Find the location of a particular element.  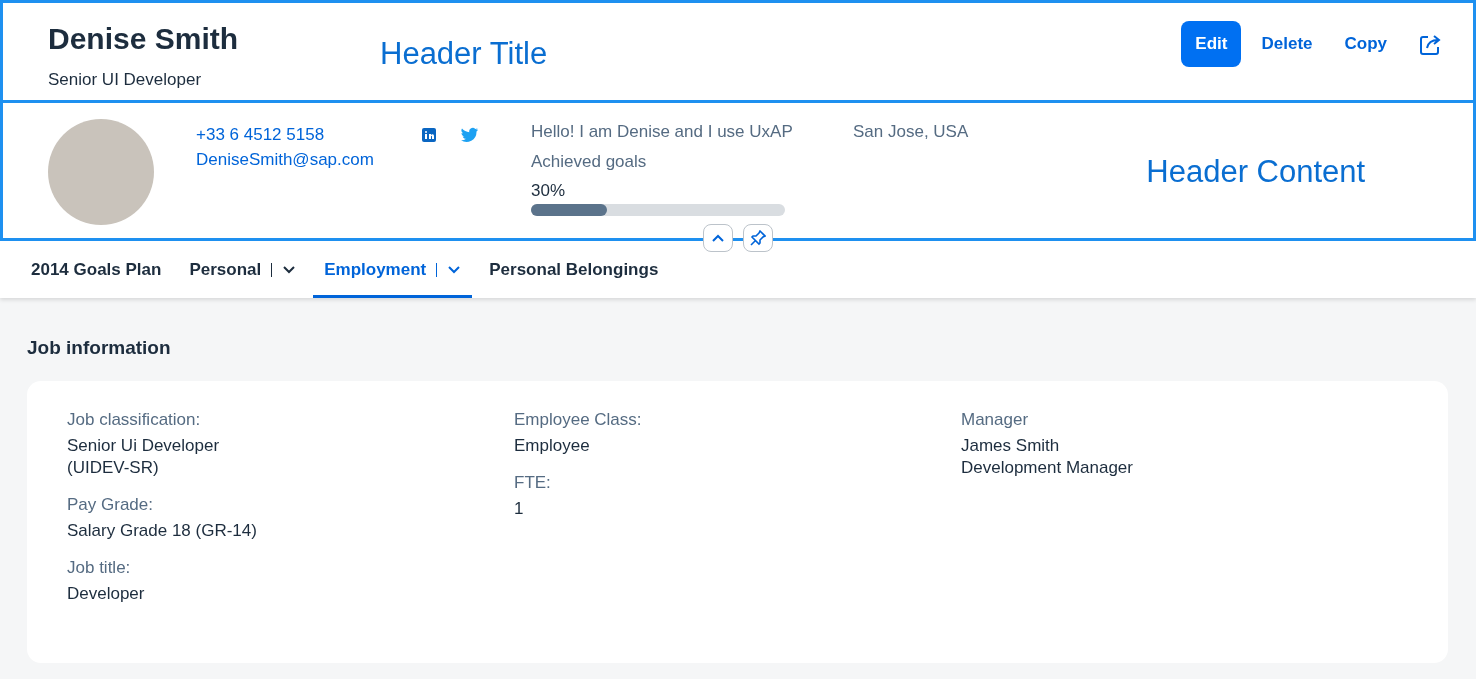

progress-reading: 30% is located at coordinates (549, 191).